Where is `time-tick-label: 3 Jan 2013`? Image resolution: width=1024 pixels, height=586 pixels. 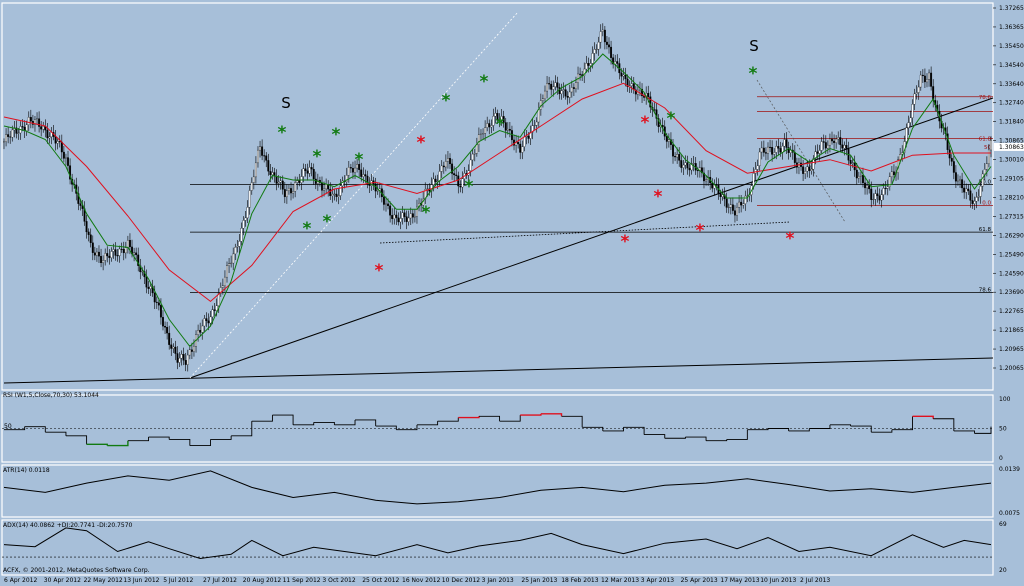
time-tick-label: 3 Jan 2013 is located at coordinates (498, 580).